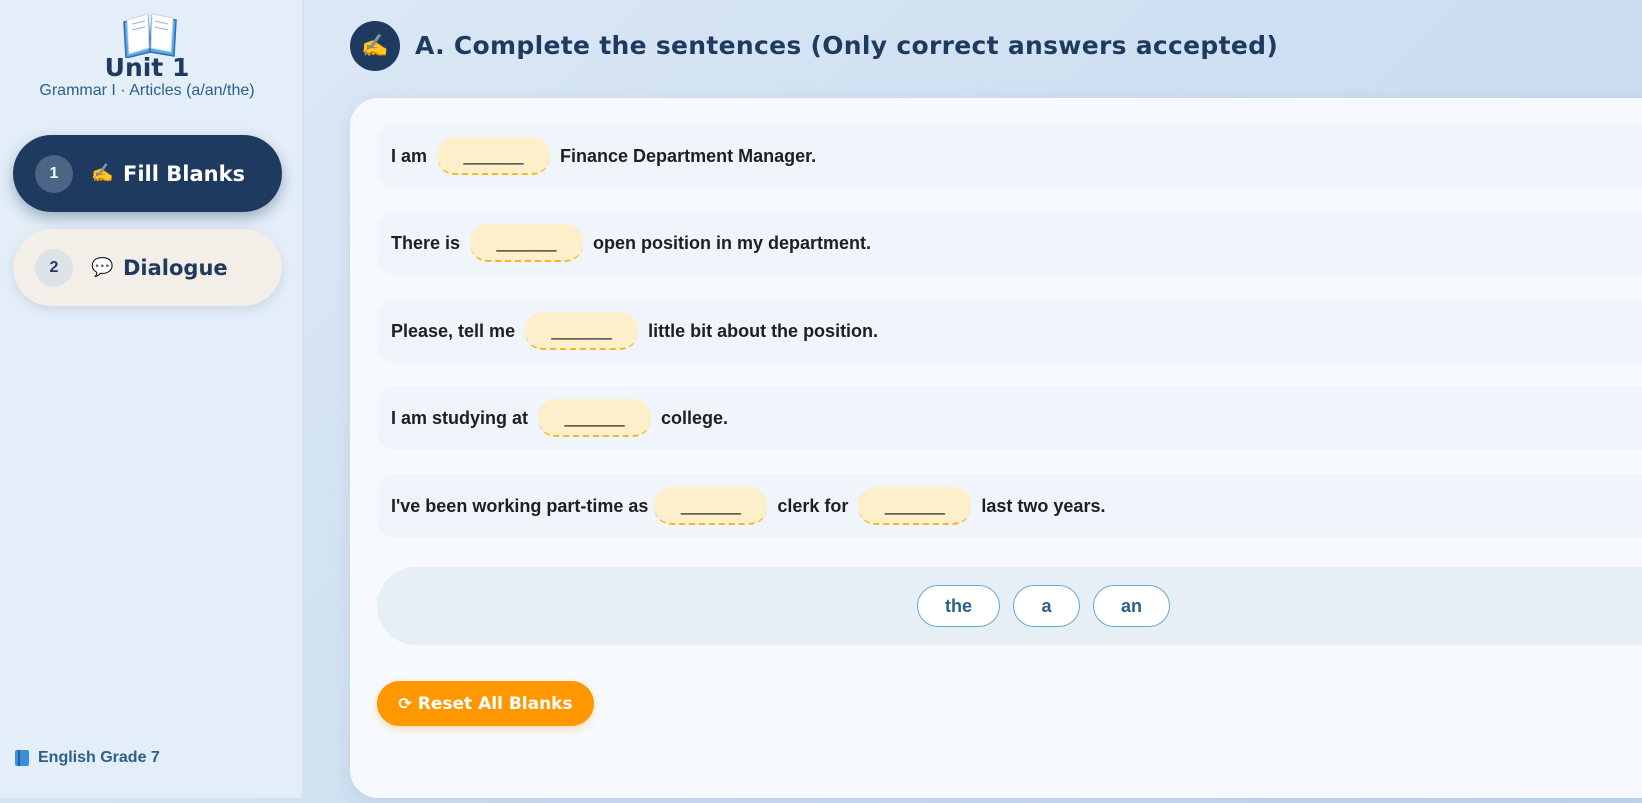  I want to click on sentence-row: I am studying at ______ college., so click(1009, 418).